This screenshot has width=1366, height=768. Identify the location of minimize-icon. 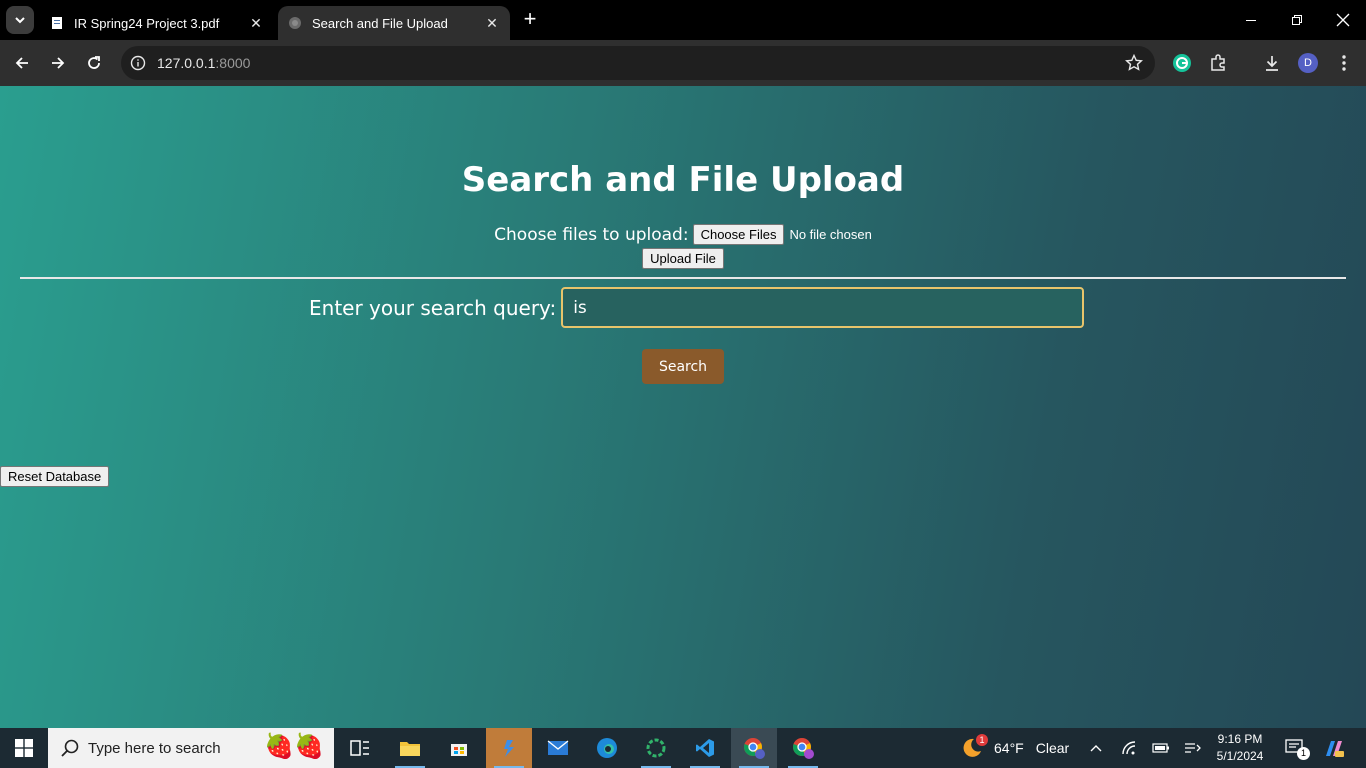
(1251, 20).